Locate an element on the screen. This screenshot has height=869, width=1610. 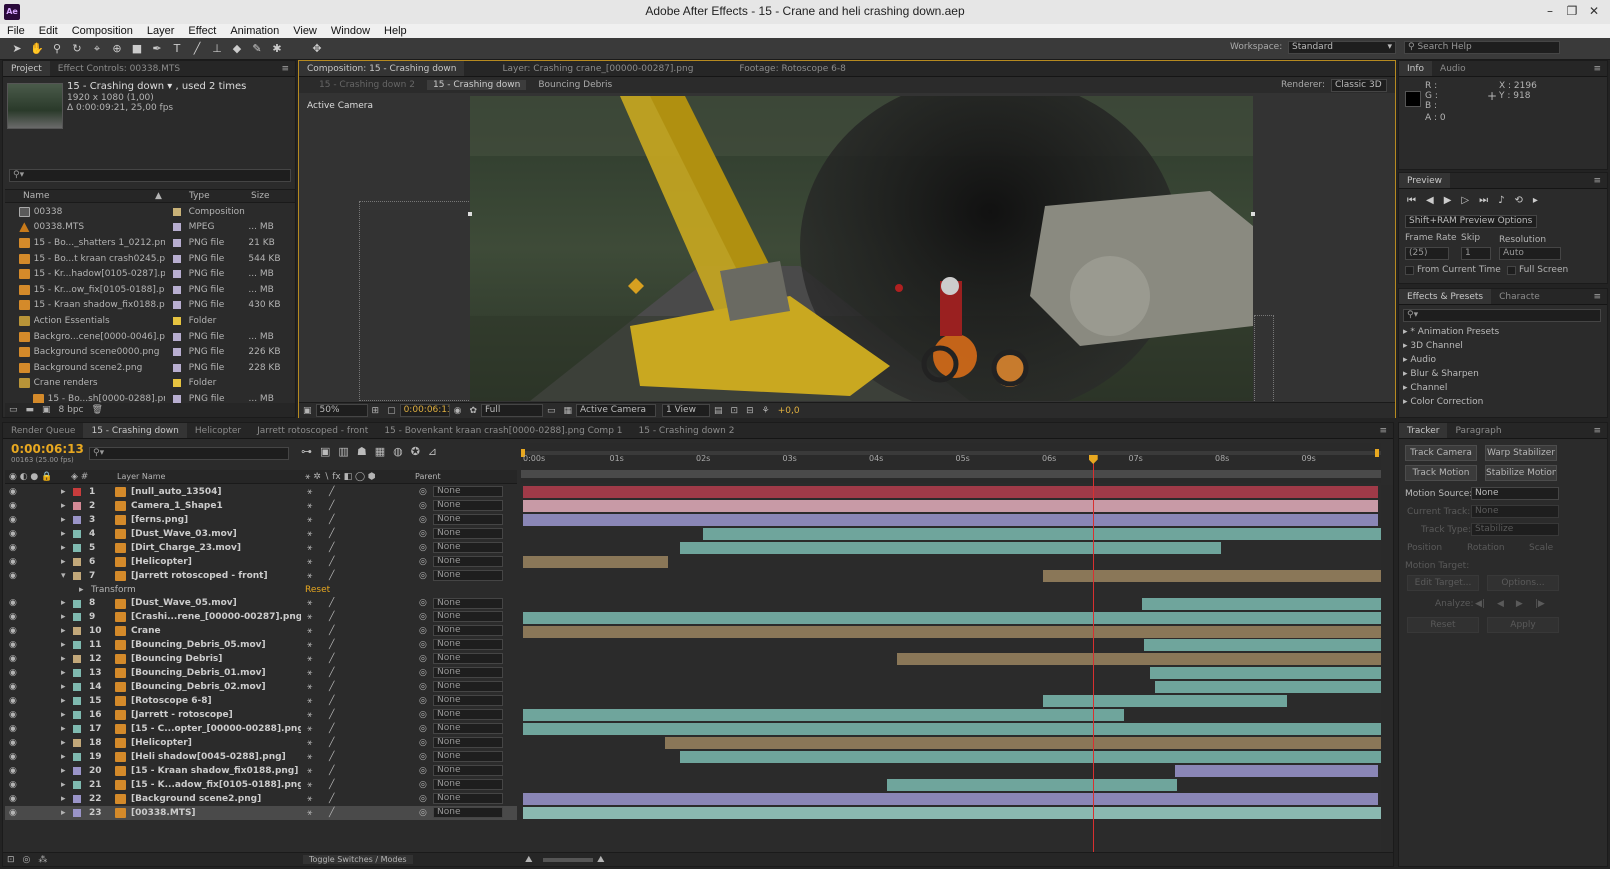
new-folder-icon: ▬ is located at coordinates (30, 410).